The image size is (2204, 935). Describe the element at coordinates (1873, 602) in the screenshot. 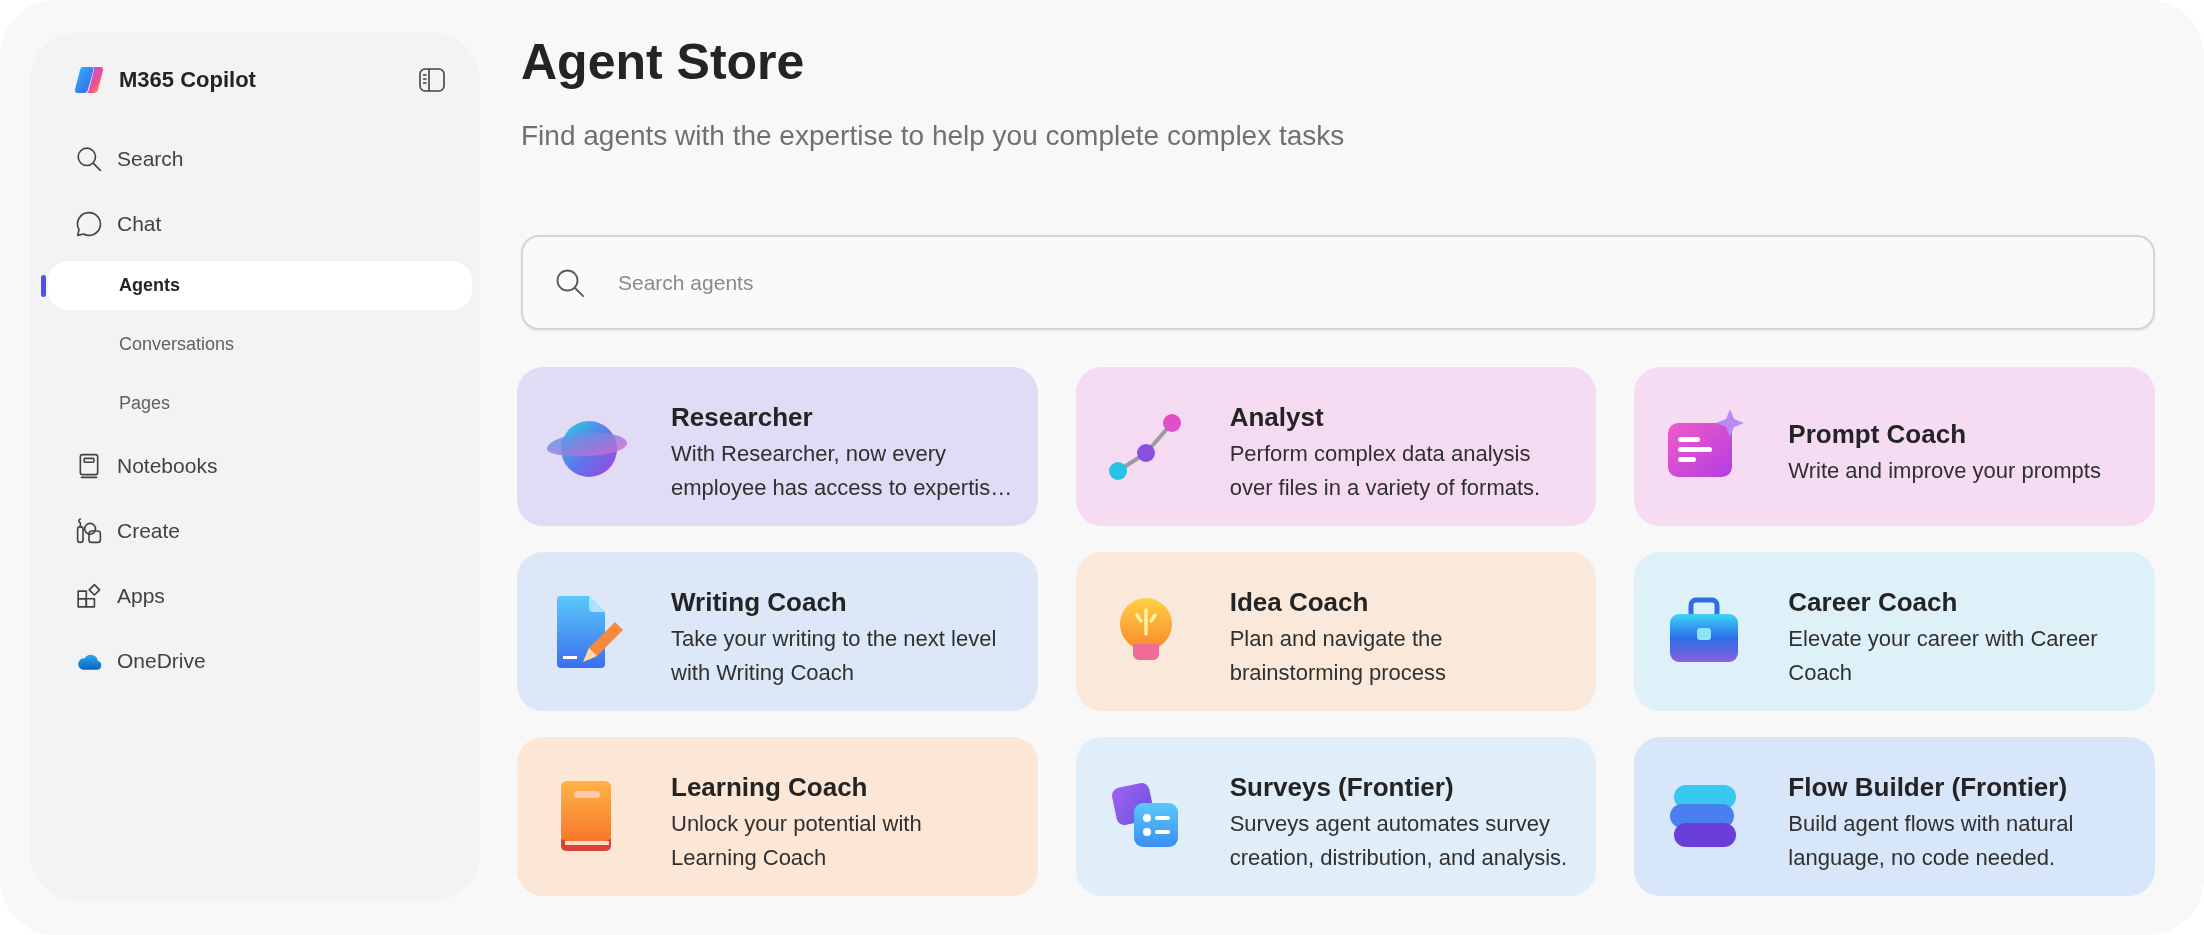

I see `agent-name: Career Coach` at that location.